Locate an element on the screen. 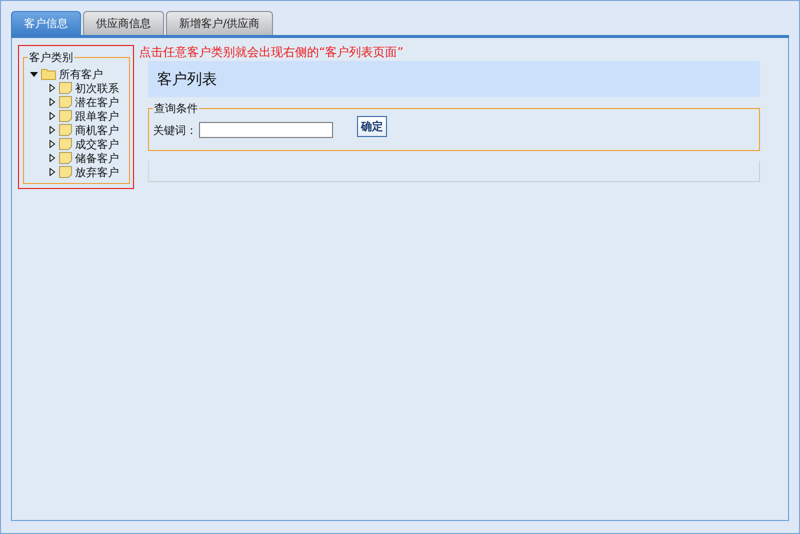 Image resolution: width=800 pixels, height=534 pixels. annotation-text: 点击任意客户类别就会出现右侧的“客户列表页面” is located at coordinates (271, 53).